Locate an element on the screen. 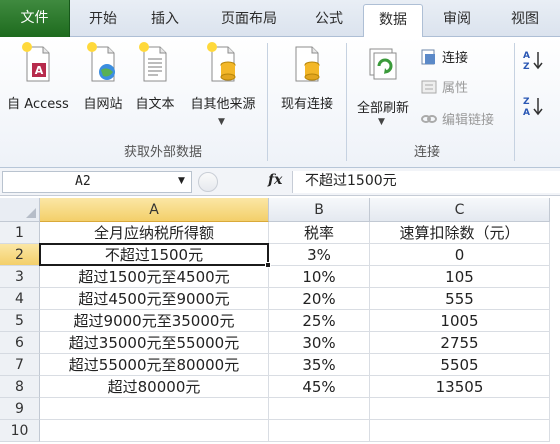 This screenshot has width=560, height=444. row-header: 6 is located at coordinates (20, 343).